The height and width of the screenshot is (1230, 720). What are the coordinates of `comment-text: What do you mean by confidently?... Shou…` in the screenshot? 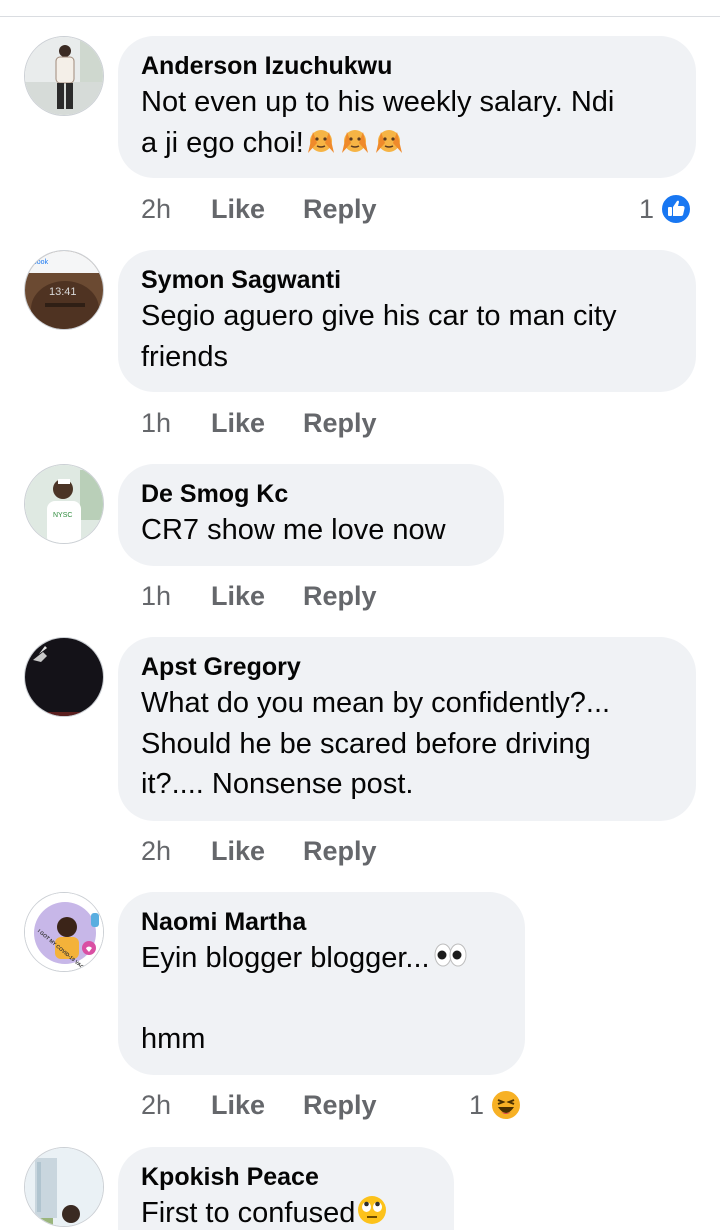 It's located at (376, 743).